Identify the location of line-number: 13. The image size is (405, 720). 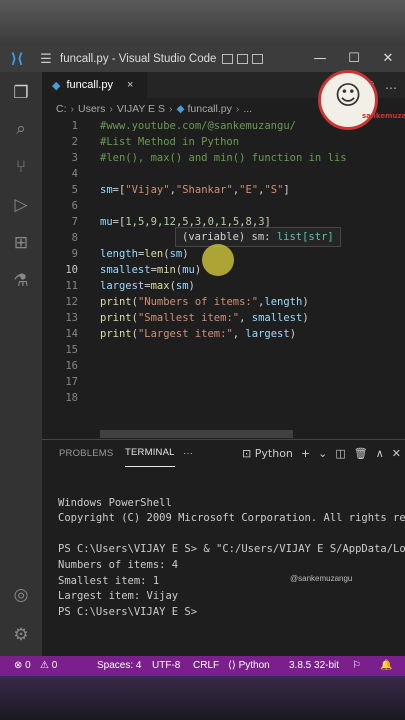
(71, 318).